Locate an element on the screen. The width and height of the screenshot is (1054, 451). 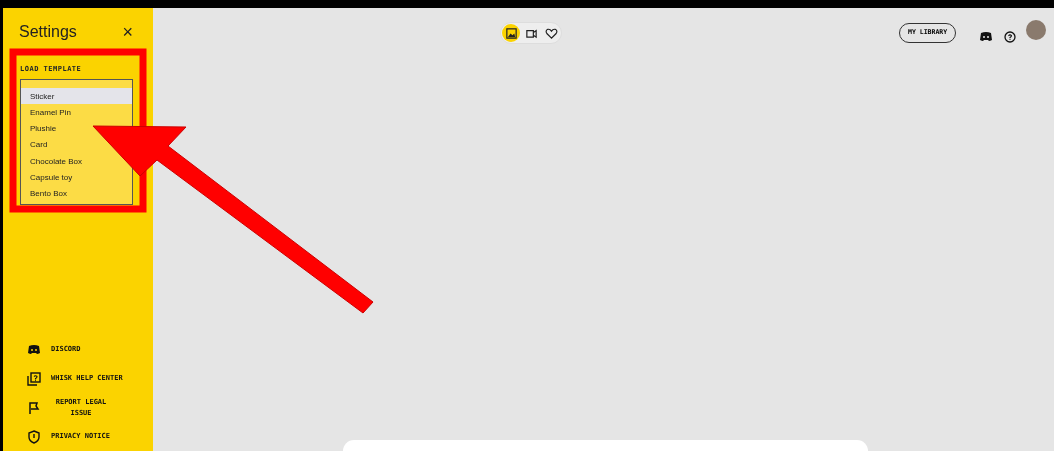
template-option: Card is located at coordinates (39, 144).